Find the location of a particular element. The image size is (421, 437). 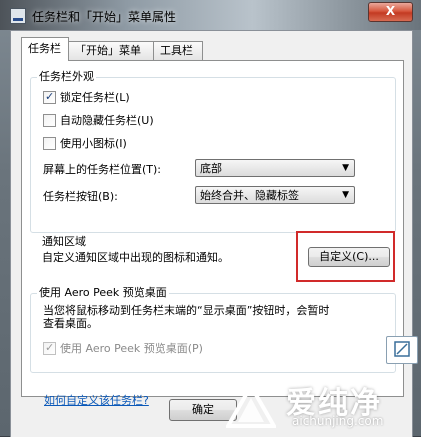

aero-peek-checkbox: 使用 Aero Peek 预览桌面(P) is located at coordinates (123, 348).